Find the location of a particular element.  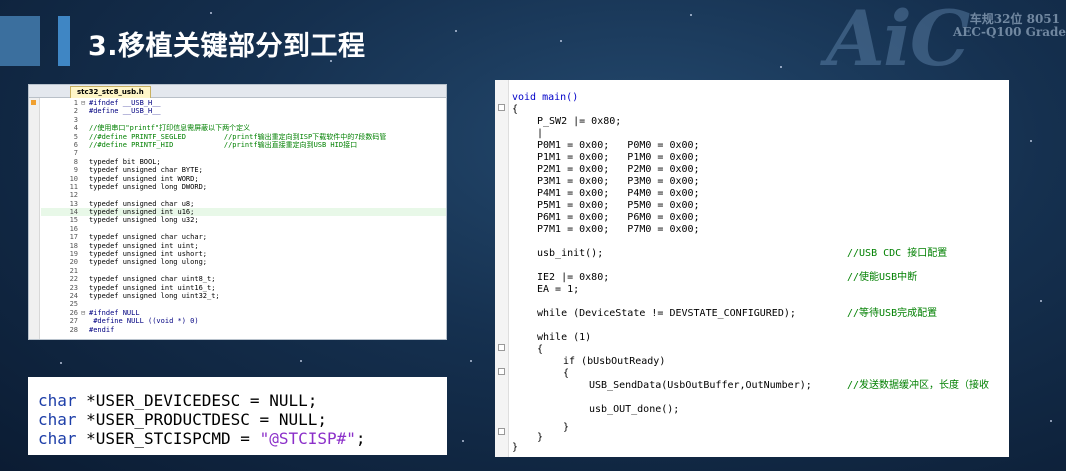

code-line: 26 ⊟ #ifndef NULL is located at coordinates (243, 313).